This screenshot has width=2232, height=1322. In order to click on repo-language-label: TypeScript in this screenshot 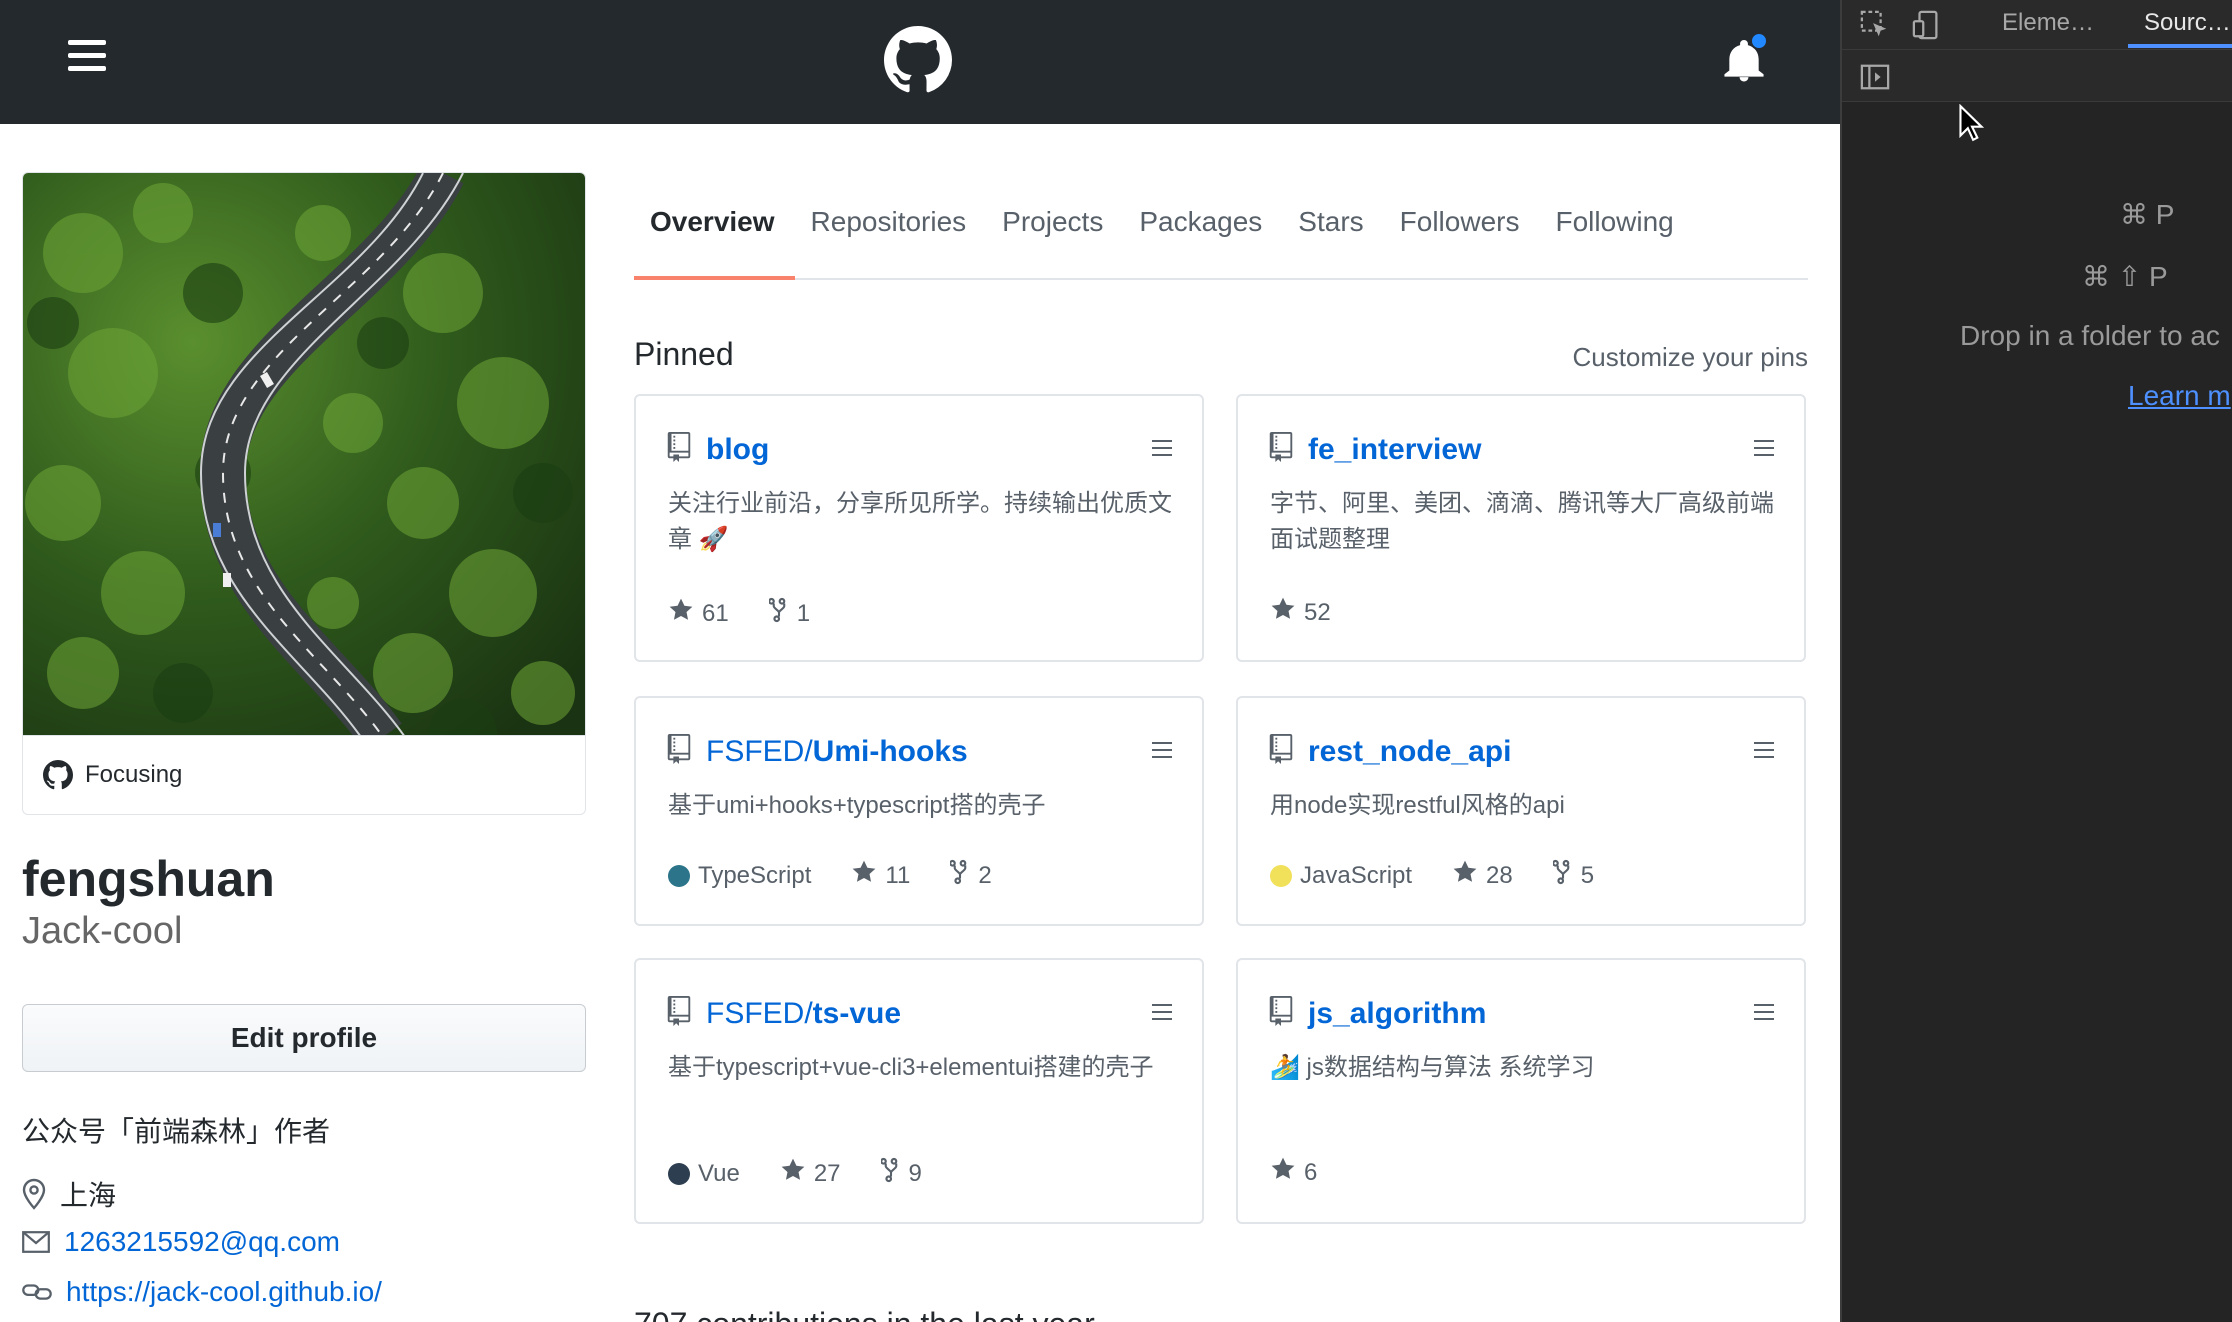, I will do `click(755, 875)`.